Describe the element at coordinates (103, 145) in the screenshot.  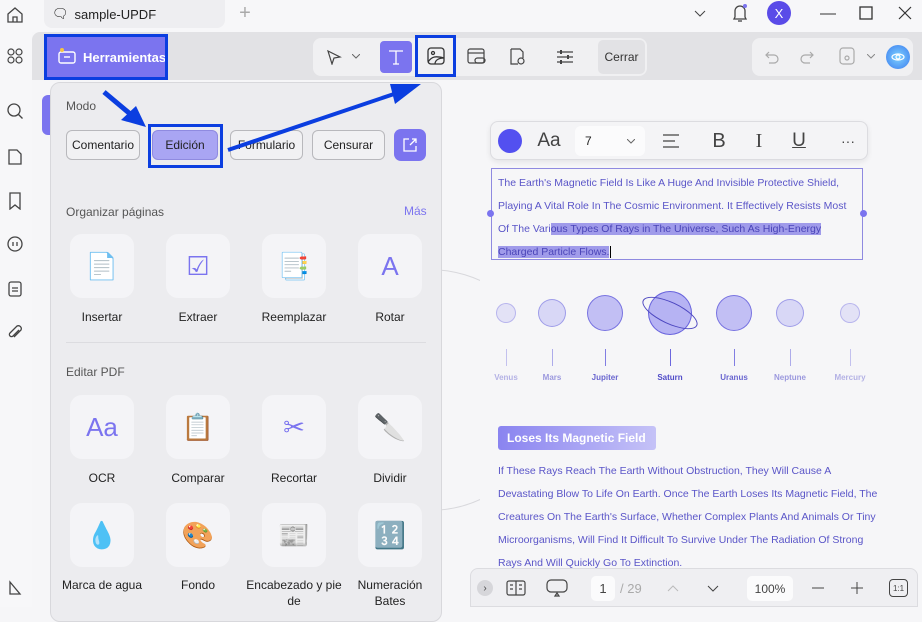
I see `mode-comentario: Comentario` at that location.